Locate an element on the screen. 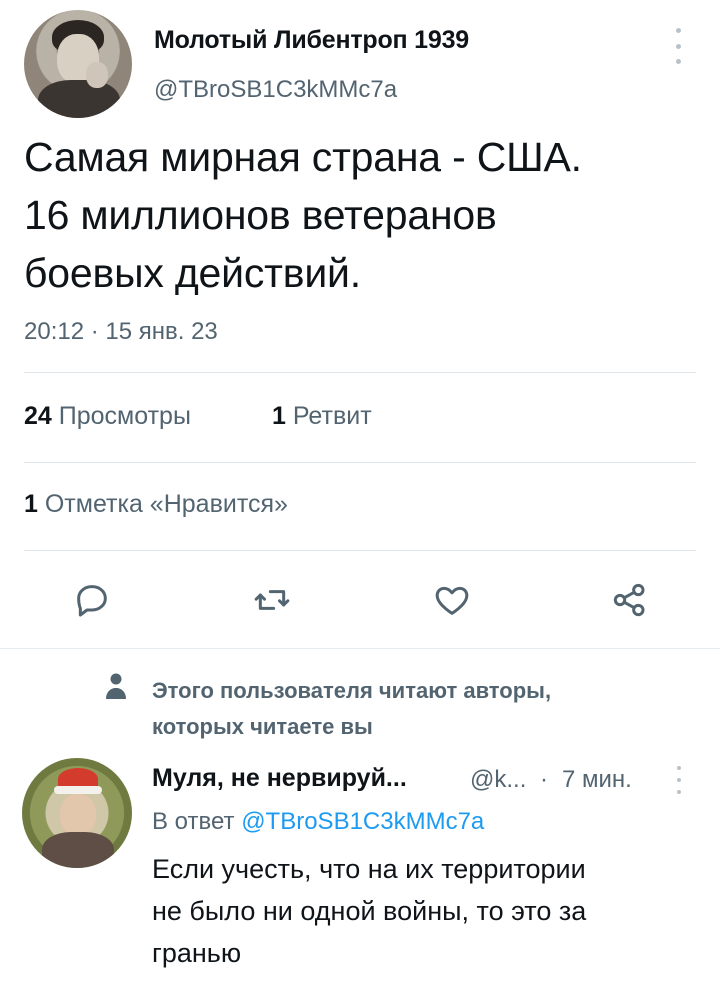 This screenshot has height=989, width=720. section-divider is located at coordinates (360, 648).